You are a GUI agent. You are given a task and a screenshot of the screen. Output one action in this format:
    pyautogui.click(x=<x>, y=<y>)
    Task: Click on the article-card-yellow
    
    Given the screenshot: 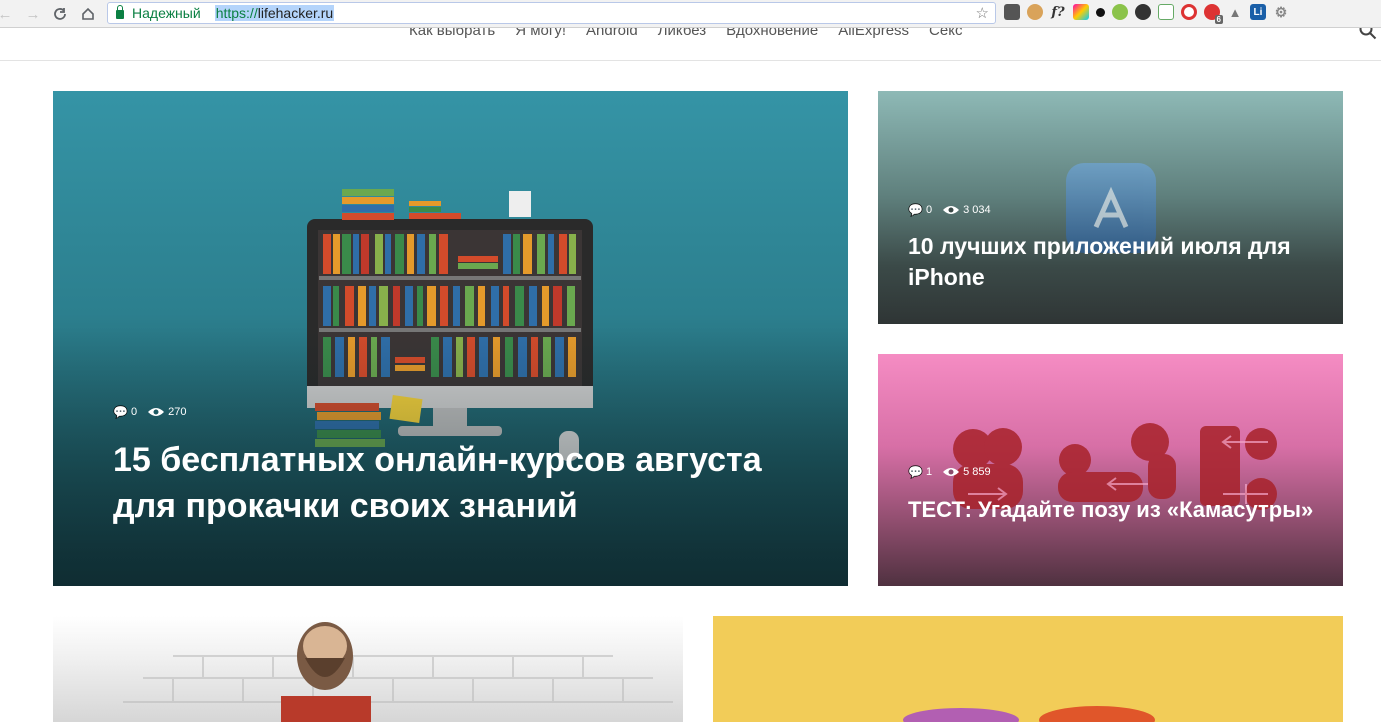 What is the action you would take?
    pyautogui.click(x=1028, y=669)
    